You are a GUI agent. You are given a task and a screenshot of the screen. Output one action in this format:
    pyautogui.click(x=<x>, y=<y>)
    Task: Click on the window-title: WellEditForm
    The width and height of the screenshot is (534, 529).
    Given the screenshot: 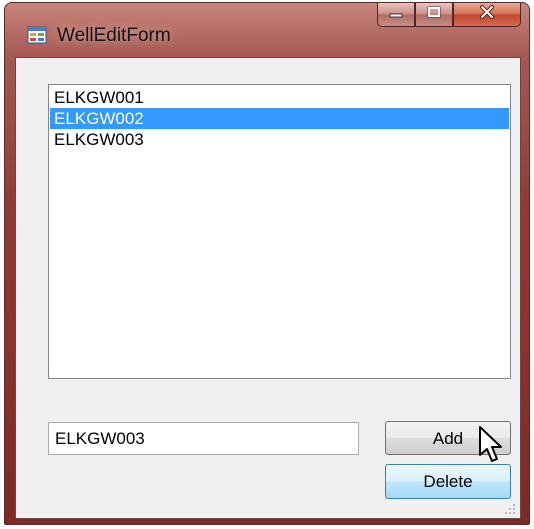 What is the action you would take?
    pyautogui.click(x=114, y=35)
    